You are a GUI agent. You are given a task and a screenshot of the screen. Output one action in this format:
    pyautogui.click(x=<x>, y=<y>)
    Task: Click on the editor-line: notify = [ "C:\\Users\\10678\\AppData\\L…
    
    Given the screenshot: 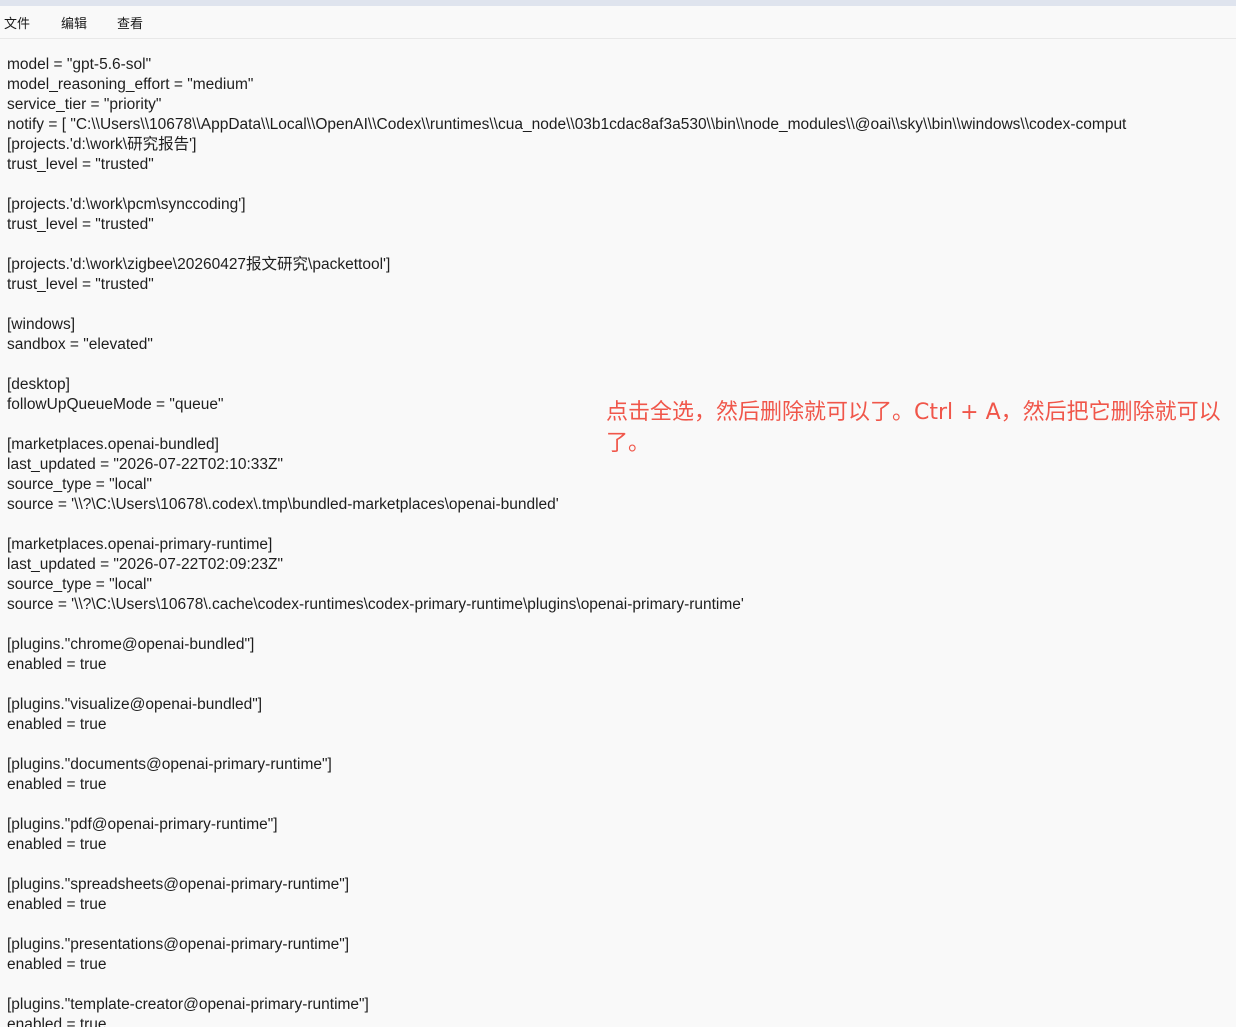 What is the action you would take?
    pyautogui.click(x=567, y=124)
    